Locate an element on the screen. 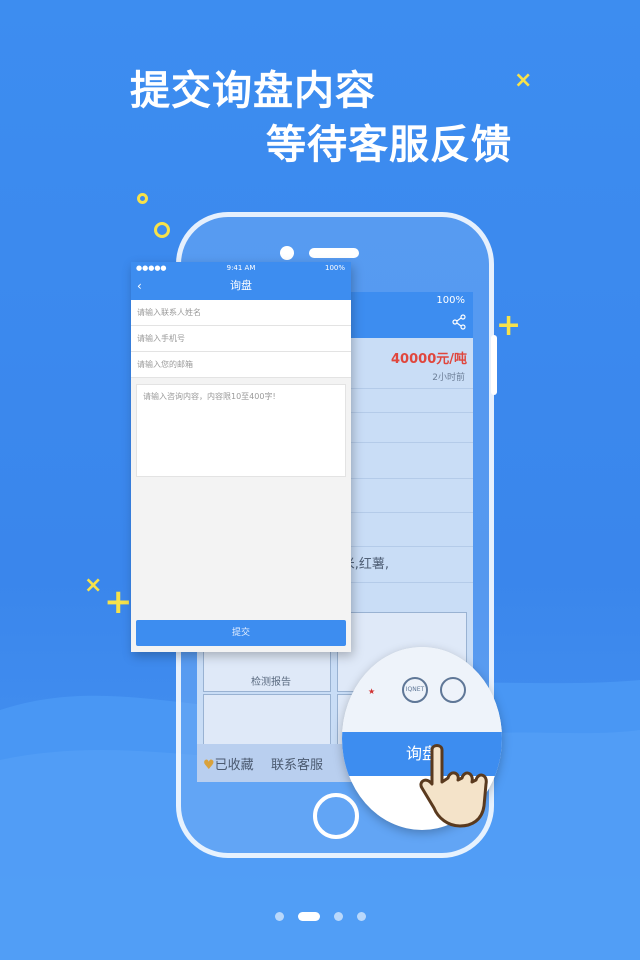  name-field: 请输入联系人姓名 is located at coordinates (241, 313).